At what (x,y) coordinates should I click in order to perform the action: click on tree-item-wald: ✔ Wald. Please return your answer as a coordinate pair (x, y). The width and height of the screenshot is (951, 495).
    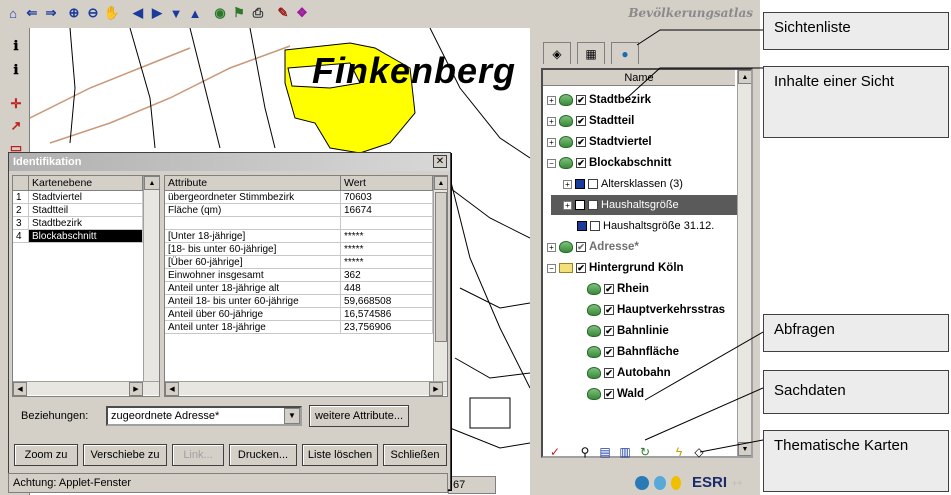
    Looking at the image, I should click on (615, 394).